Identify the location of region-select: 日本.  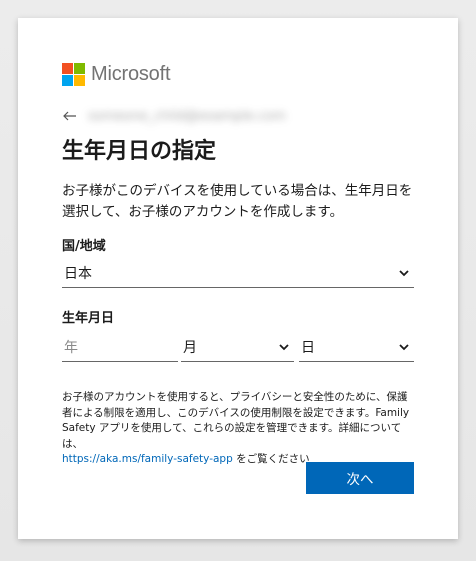
(238, 273).